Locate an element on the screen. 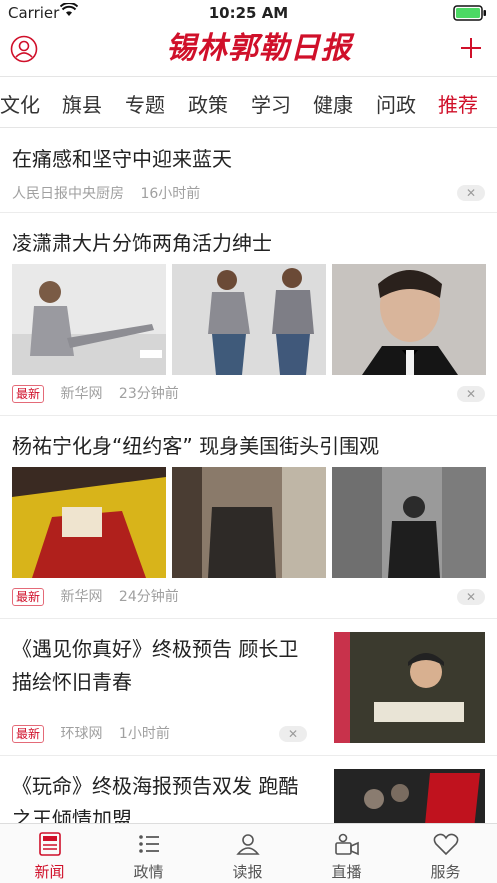 The width and height of the screenshot is (497, 883). channel-tabs: 文化 旗县 专题 政策 学习 健康 问政 推荐 is located at coordinates (248, 102).